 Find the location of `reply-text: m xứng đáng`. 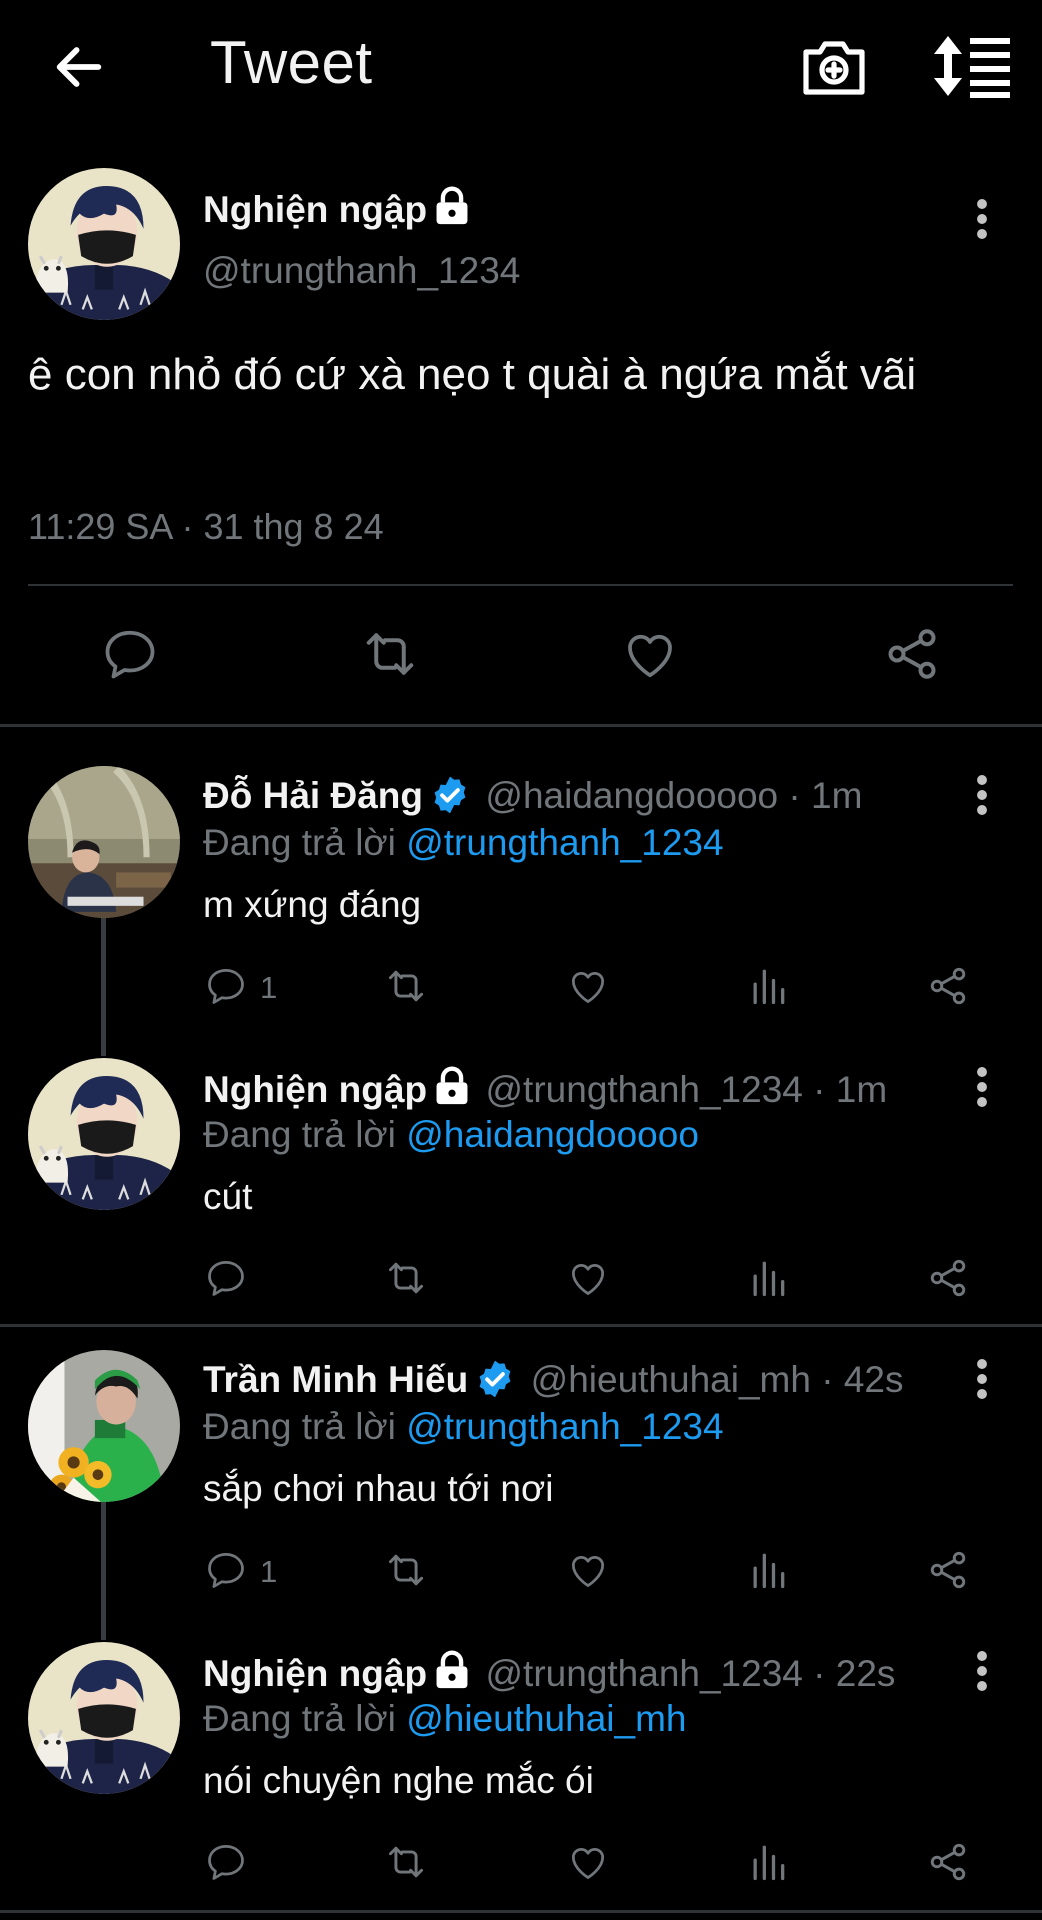

reply-text: m xứng đáng is located at coordinates (312, 904).